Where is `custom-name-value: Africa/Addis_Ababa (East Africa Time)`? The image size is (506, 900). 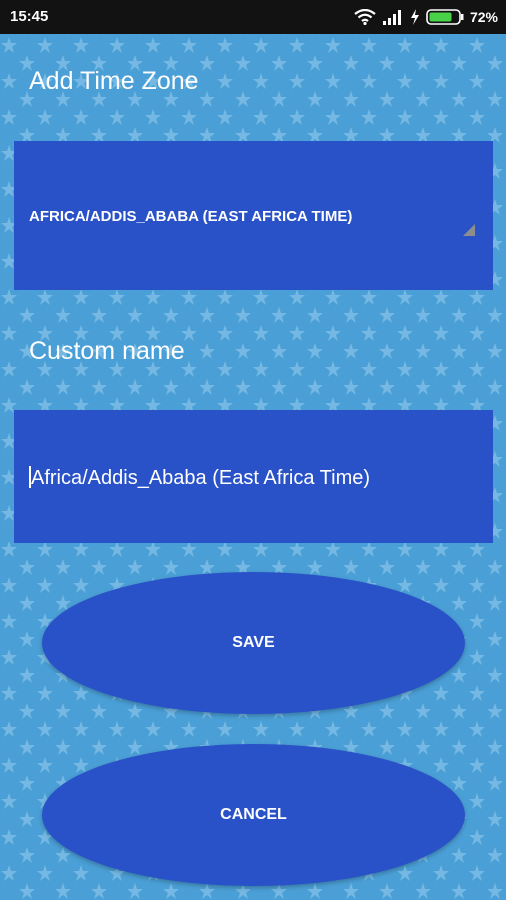 custom-name-value: Africa/Addis_Ababa (East Africa Time) is located at coordinates (199, 478).